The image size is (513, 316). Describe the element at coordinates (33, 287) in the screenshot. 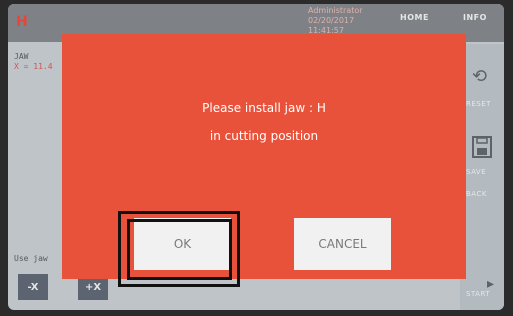

I see `minus-x-button: -X` at that location.